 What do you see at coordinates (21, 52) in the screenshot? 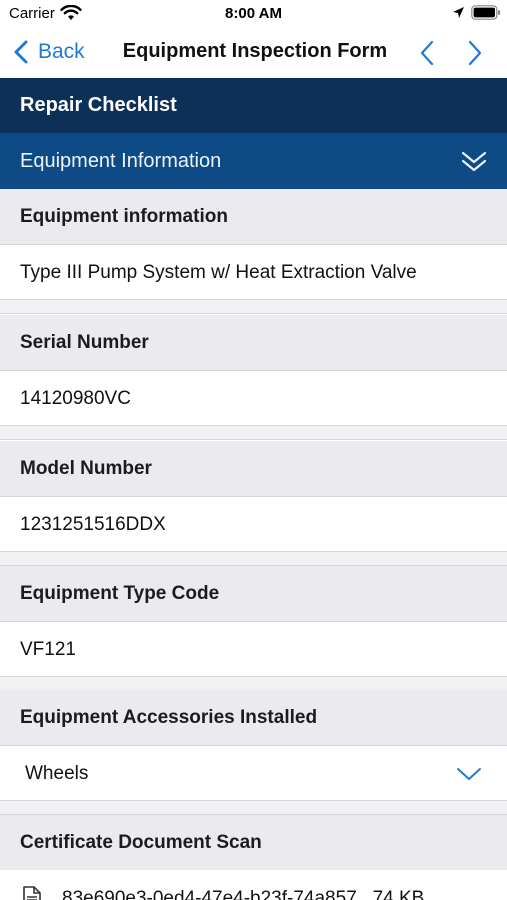
I see `chevron-left-icon` at bounding box center [21, 52].